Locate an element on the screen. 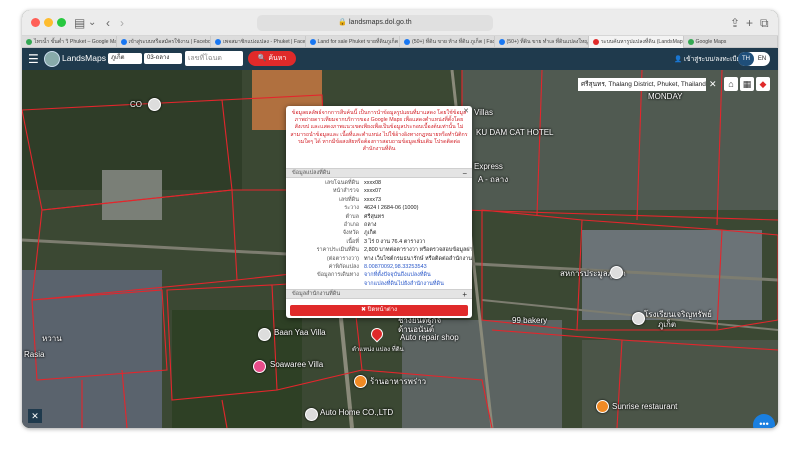 This screenshot has height=459, width=800. section-office-header: ข้อมูลสำนักงานที่ดิน + is located at coordinates (379, 294).